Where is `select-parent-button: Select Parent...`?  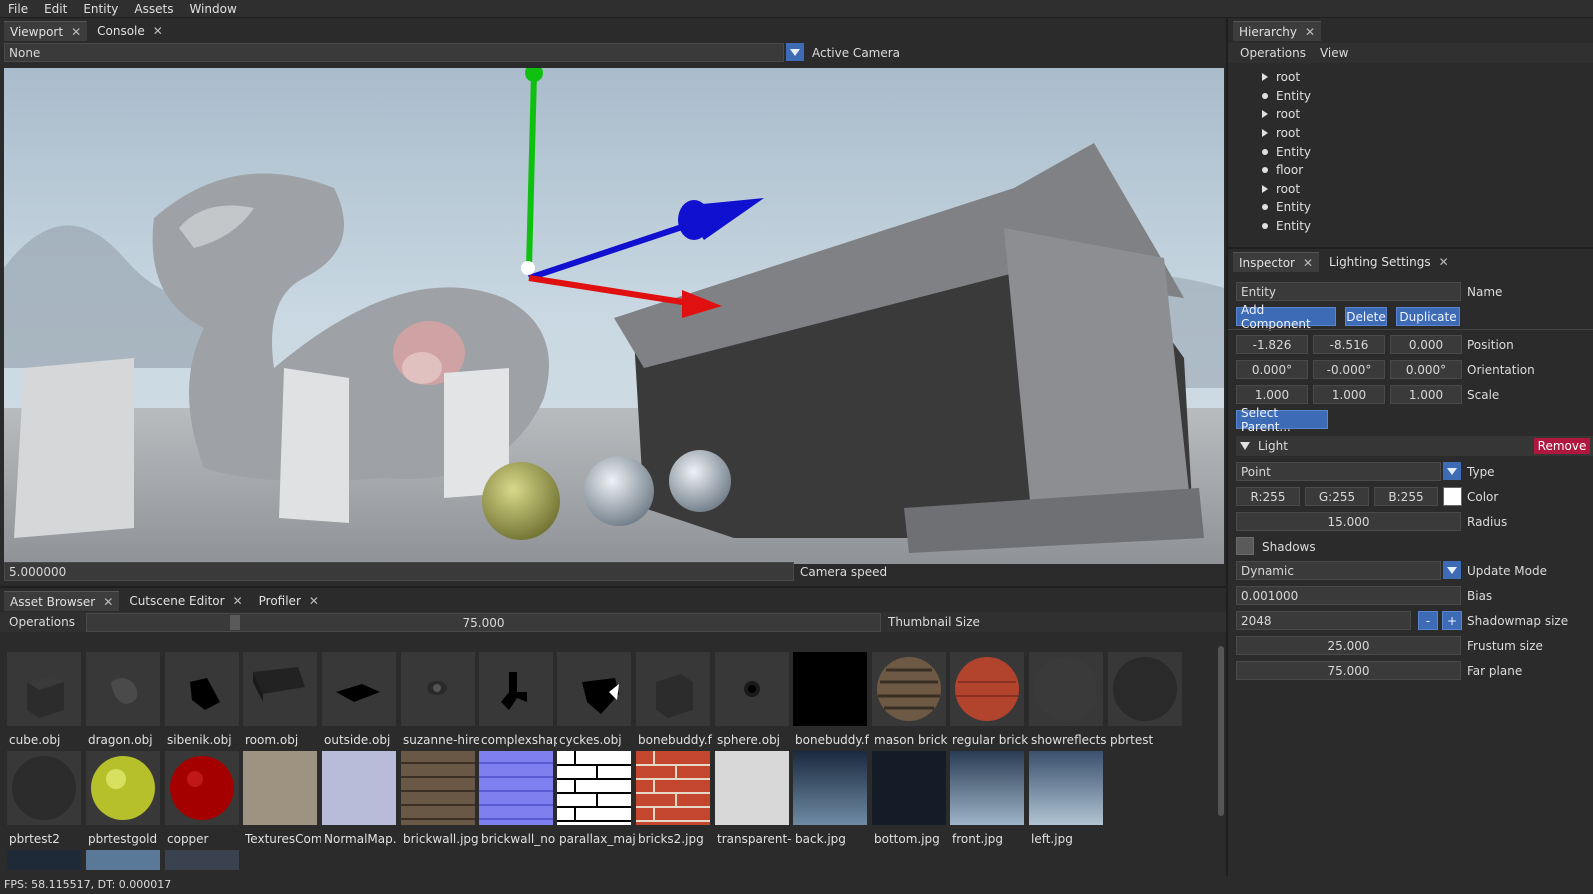 select-parent-button: Select Parent... is located at coordinates (1282, 420).